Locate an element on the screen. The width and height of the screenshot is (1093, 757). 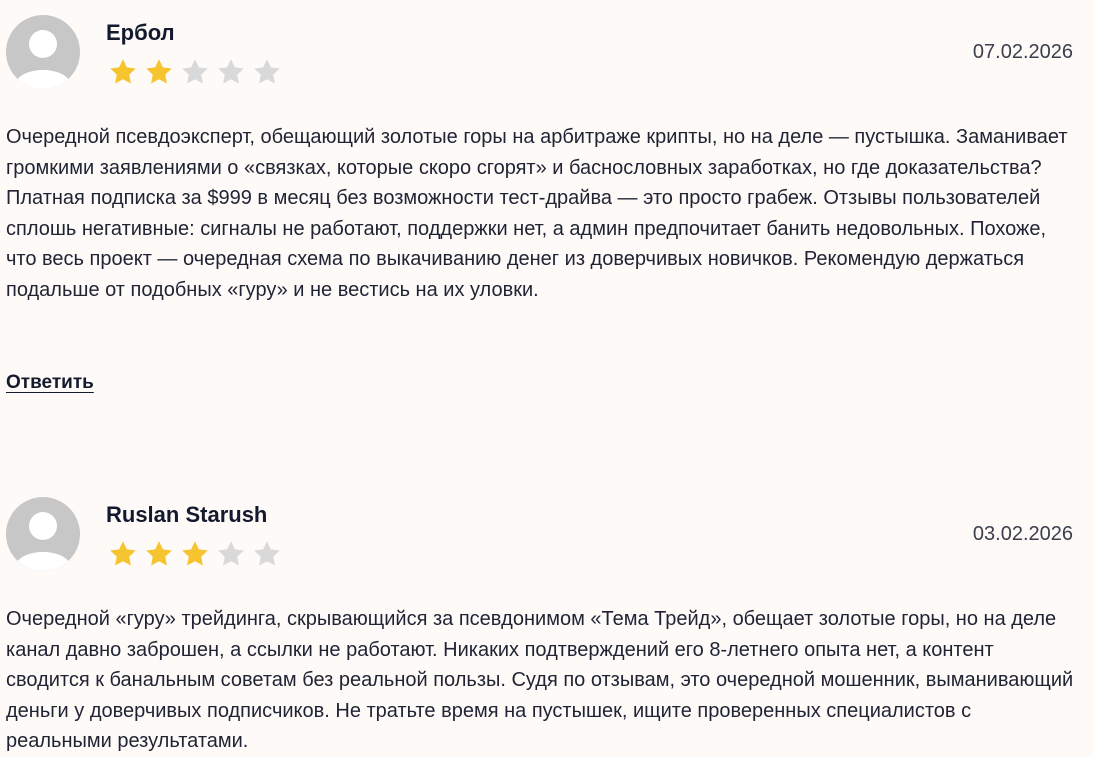
review-author: Ербол is located at coordinates (140, 32).